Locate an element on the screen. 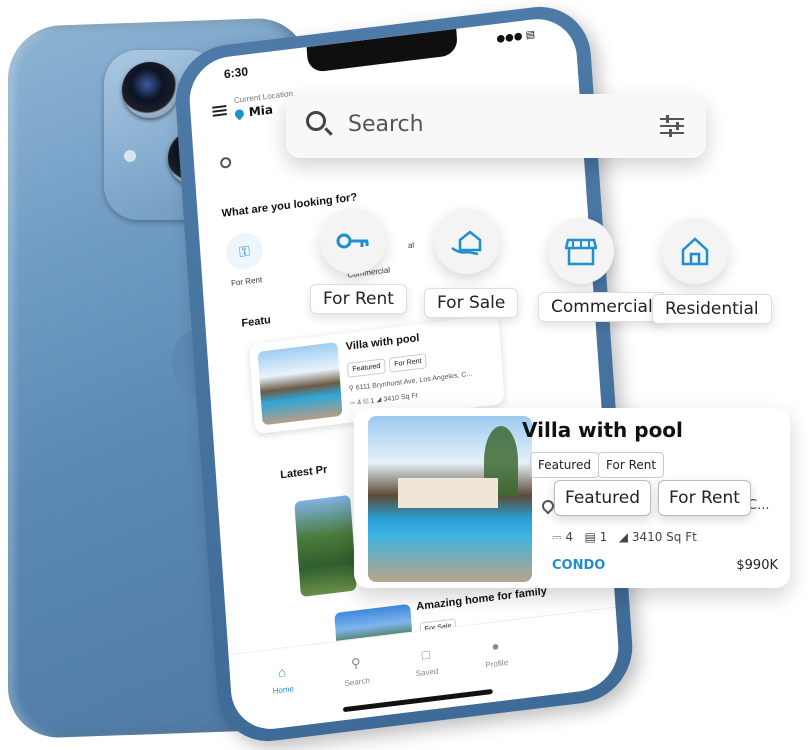 This screenshot has width=808, height=750. property-type: CONDO is located at coordinates (579, 565).